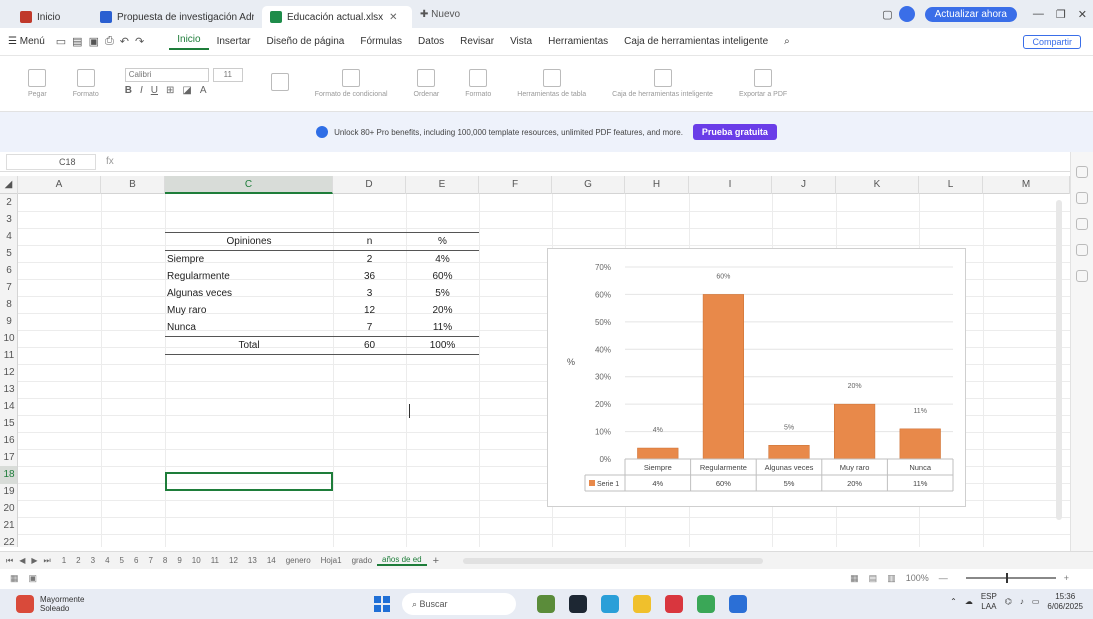  Describe the element at coordinates (551, 83) in the screenshot. I see `ribbon-table-tools: Herramientas de tabla` at that location.